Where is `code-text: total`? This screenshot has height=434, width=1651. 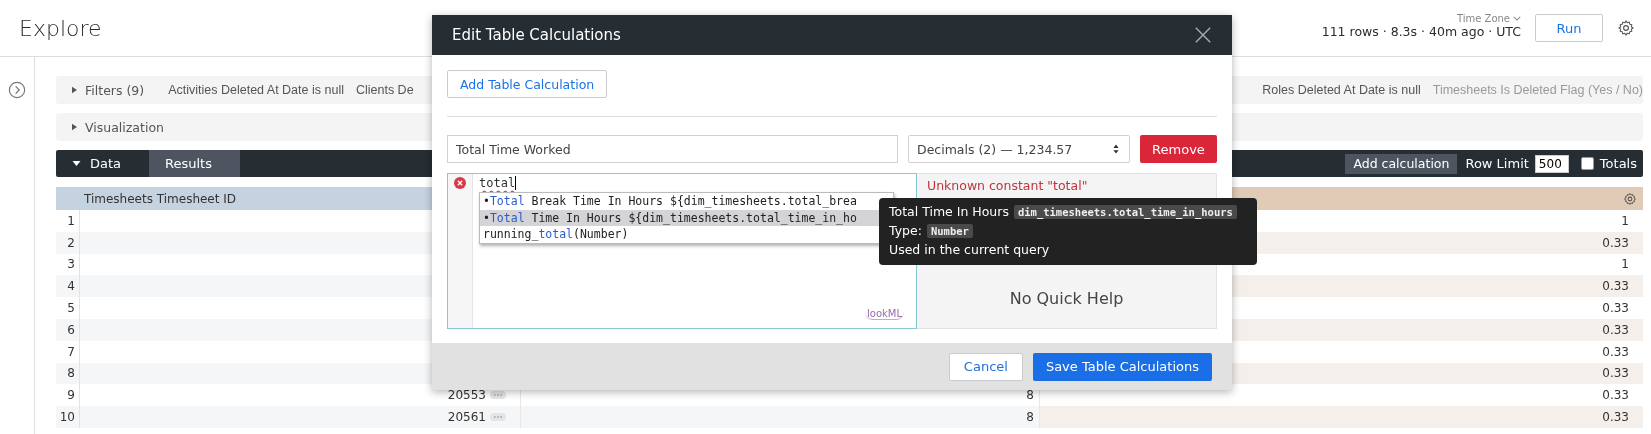
code-text: total is located at coordinates (498, 183).